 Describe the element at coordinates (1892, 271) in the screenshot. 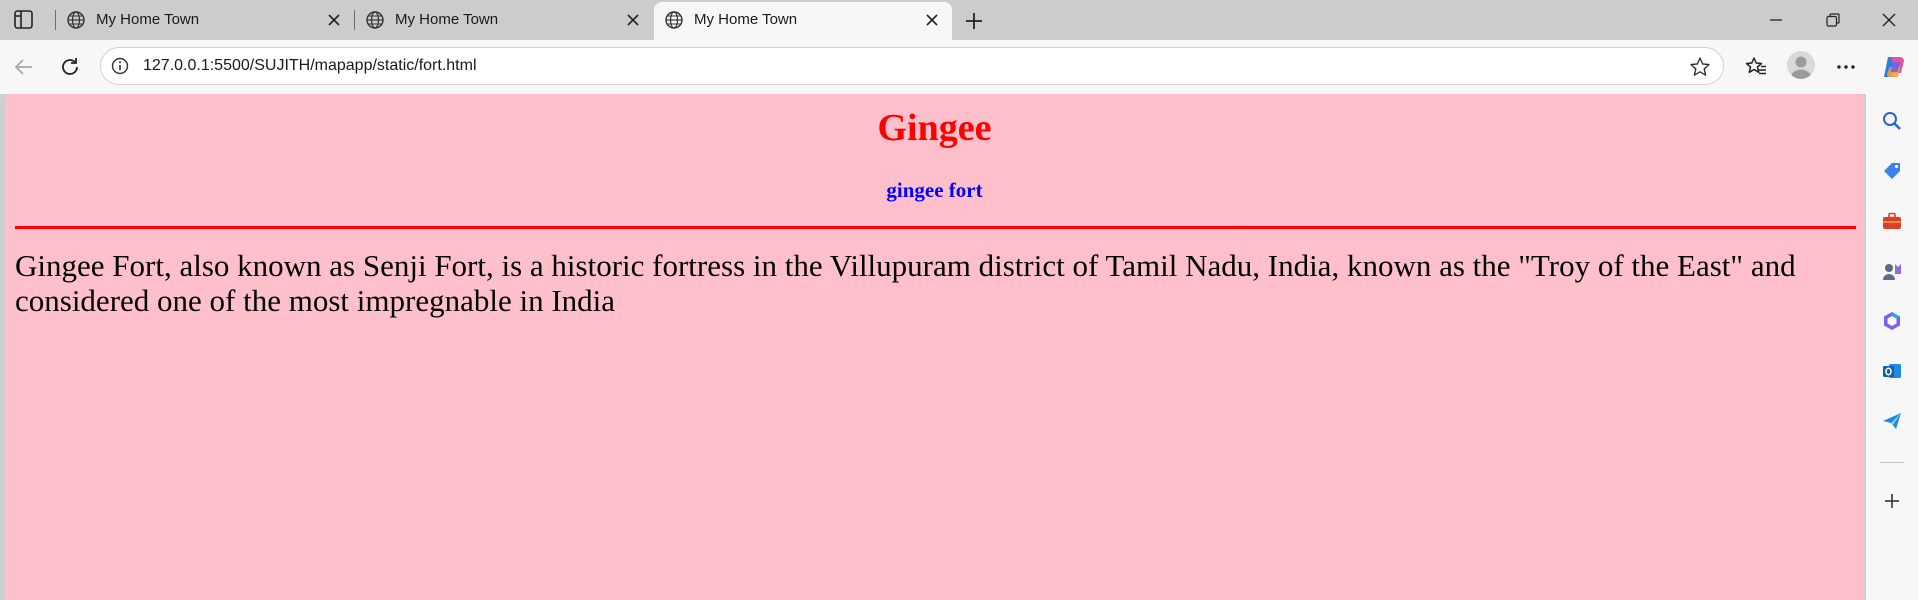

I see `games-icon` at that location.